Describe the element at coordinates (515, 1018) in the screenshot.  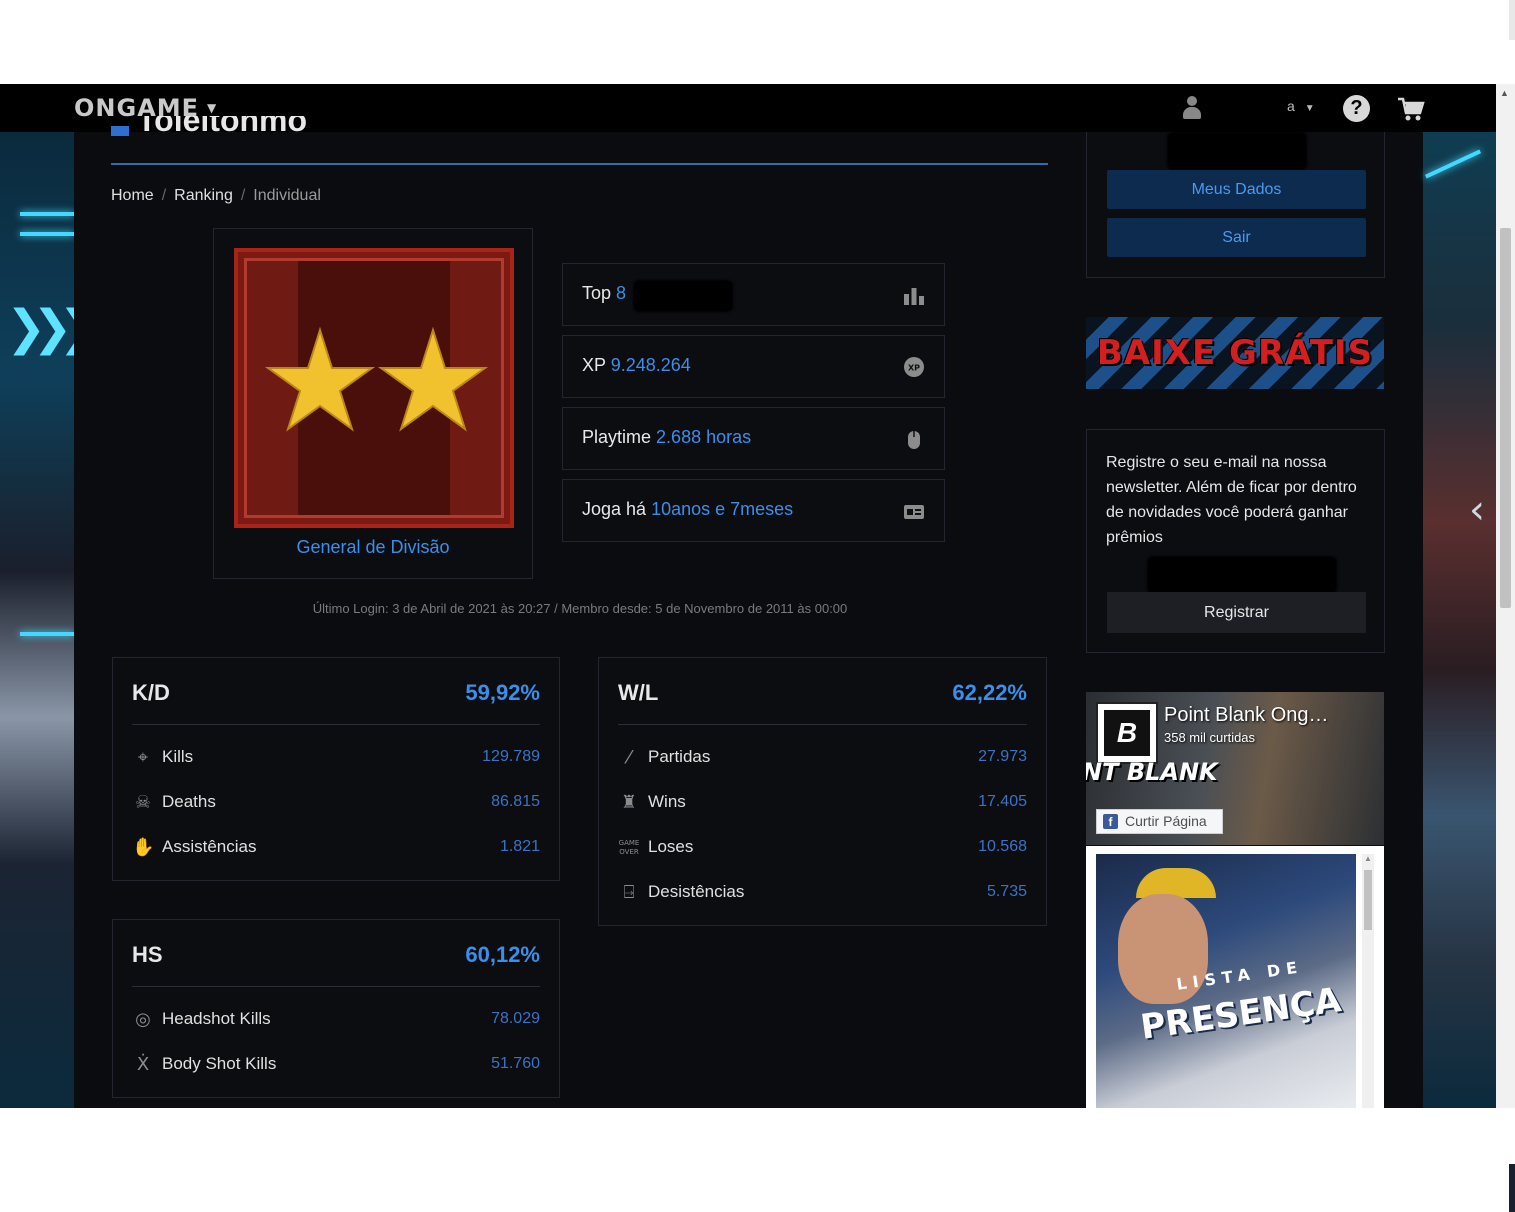
I see `hs-headshot-value: 78.029` at that location.